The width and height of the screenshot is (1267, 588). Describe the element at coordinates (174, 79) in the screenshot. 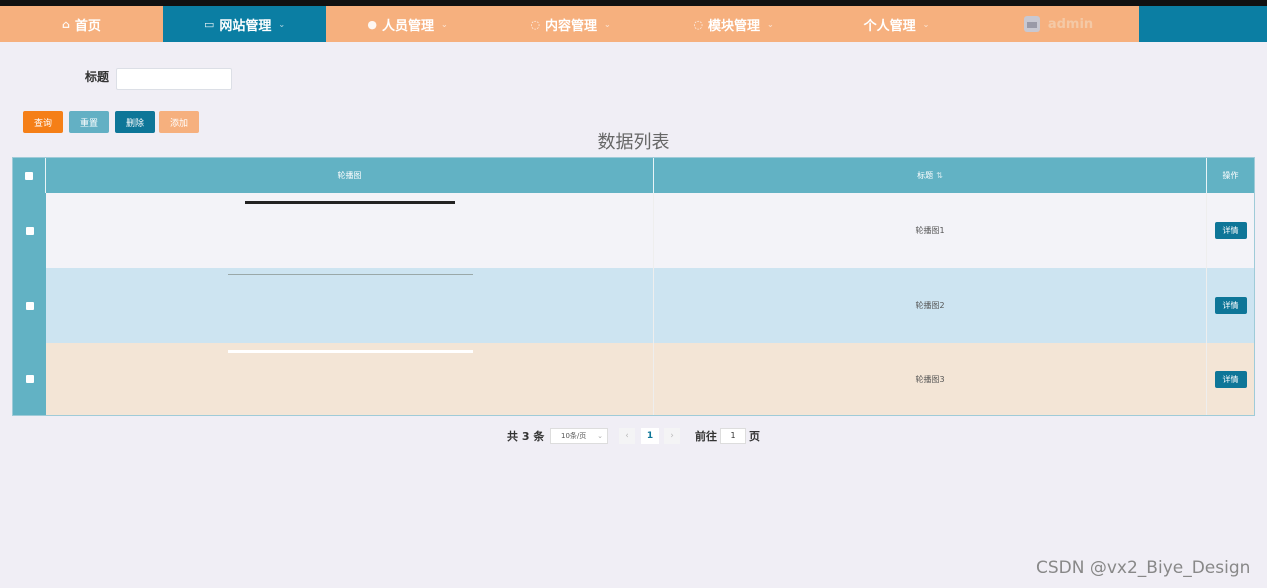

I see `title-search-input` at that location.